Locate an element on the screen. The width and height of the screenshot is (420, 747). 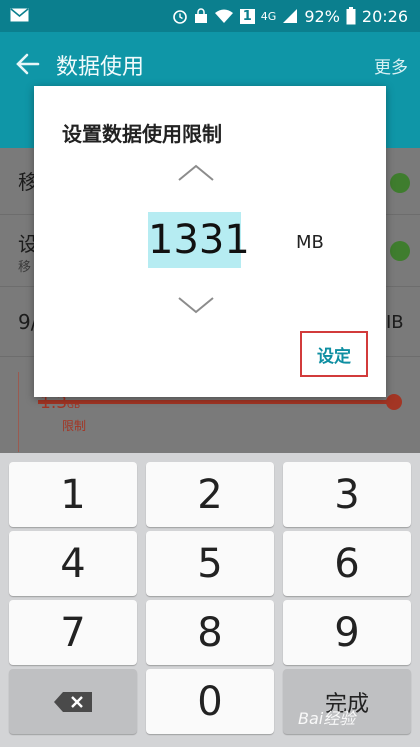
more-button: 更多 is located at coordinates (391, 65).